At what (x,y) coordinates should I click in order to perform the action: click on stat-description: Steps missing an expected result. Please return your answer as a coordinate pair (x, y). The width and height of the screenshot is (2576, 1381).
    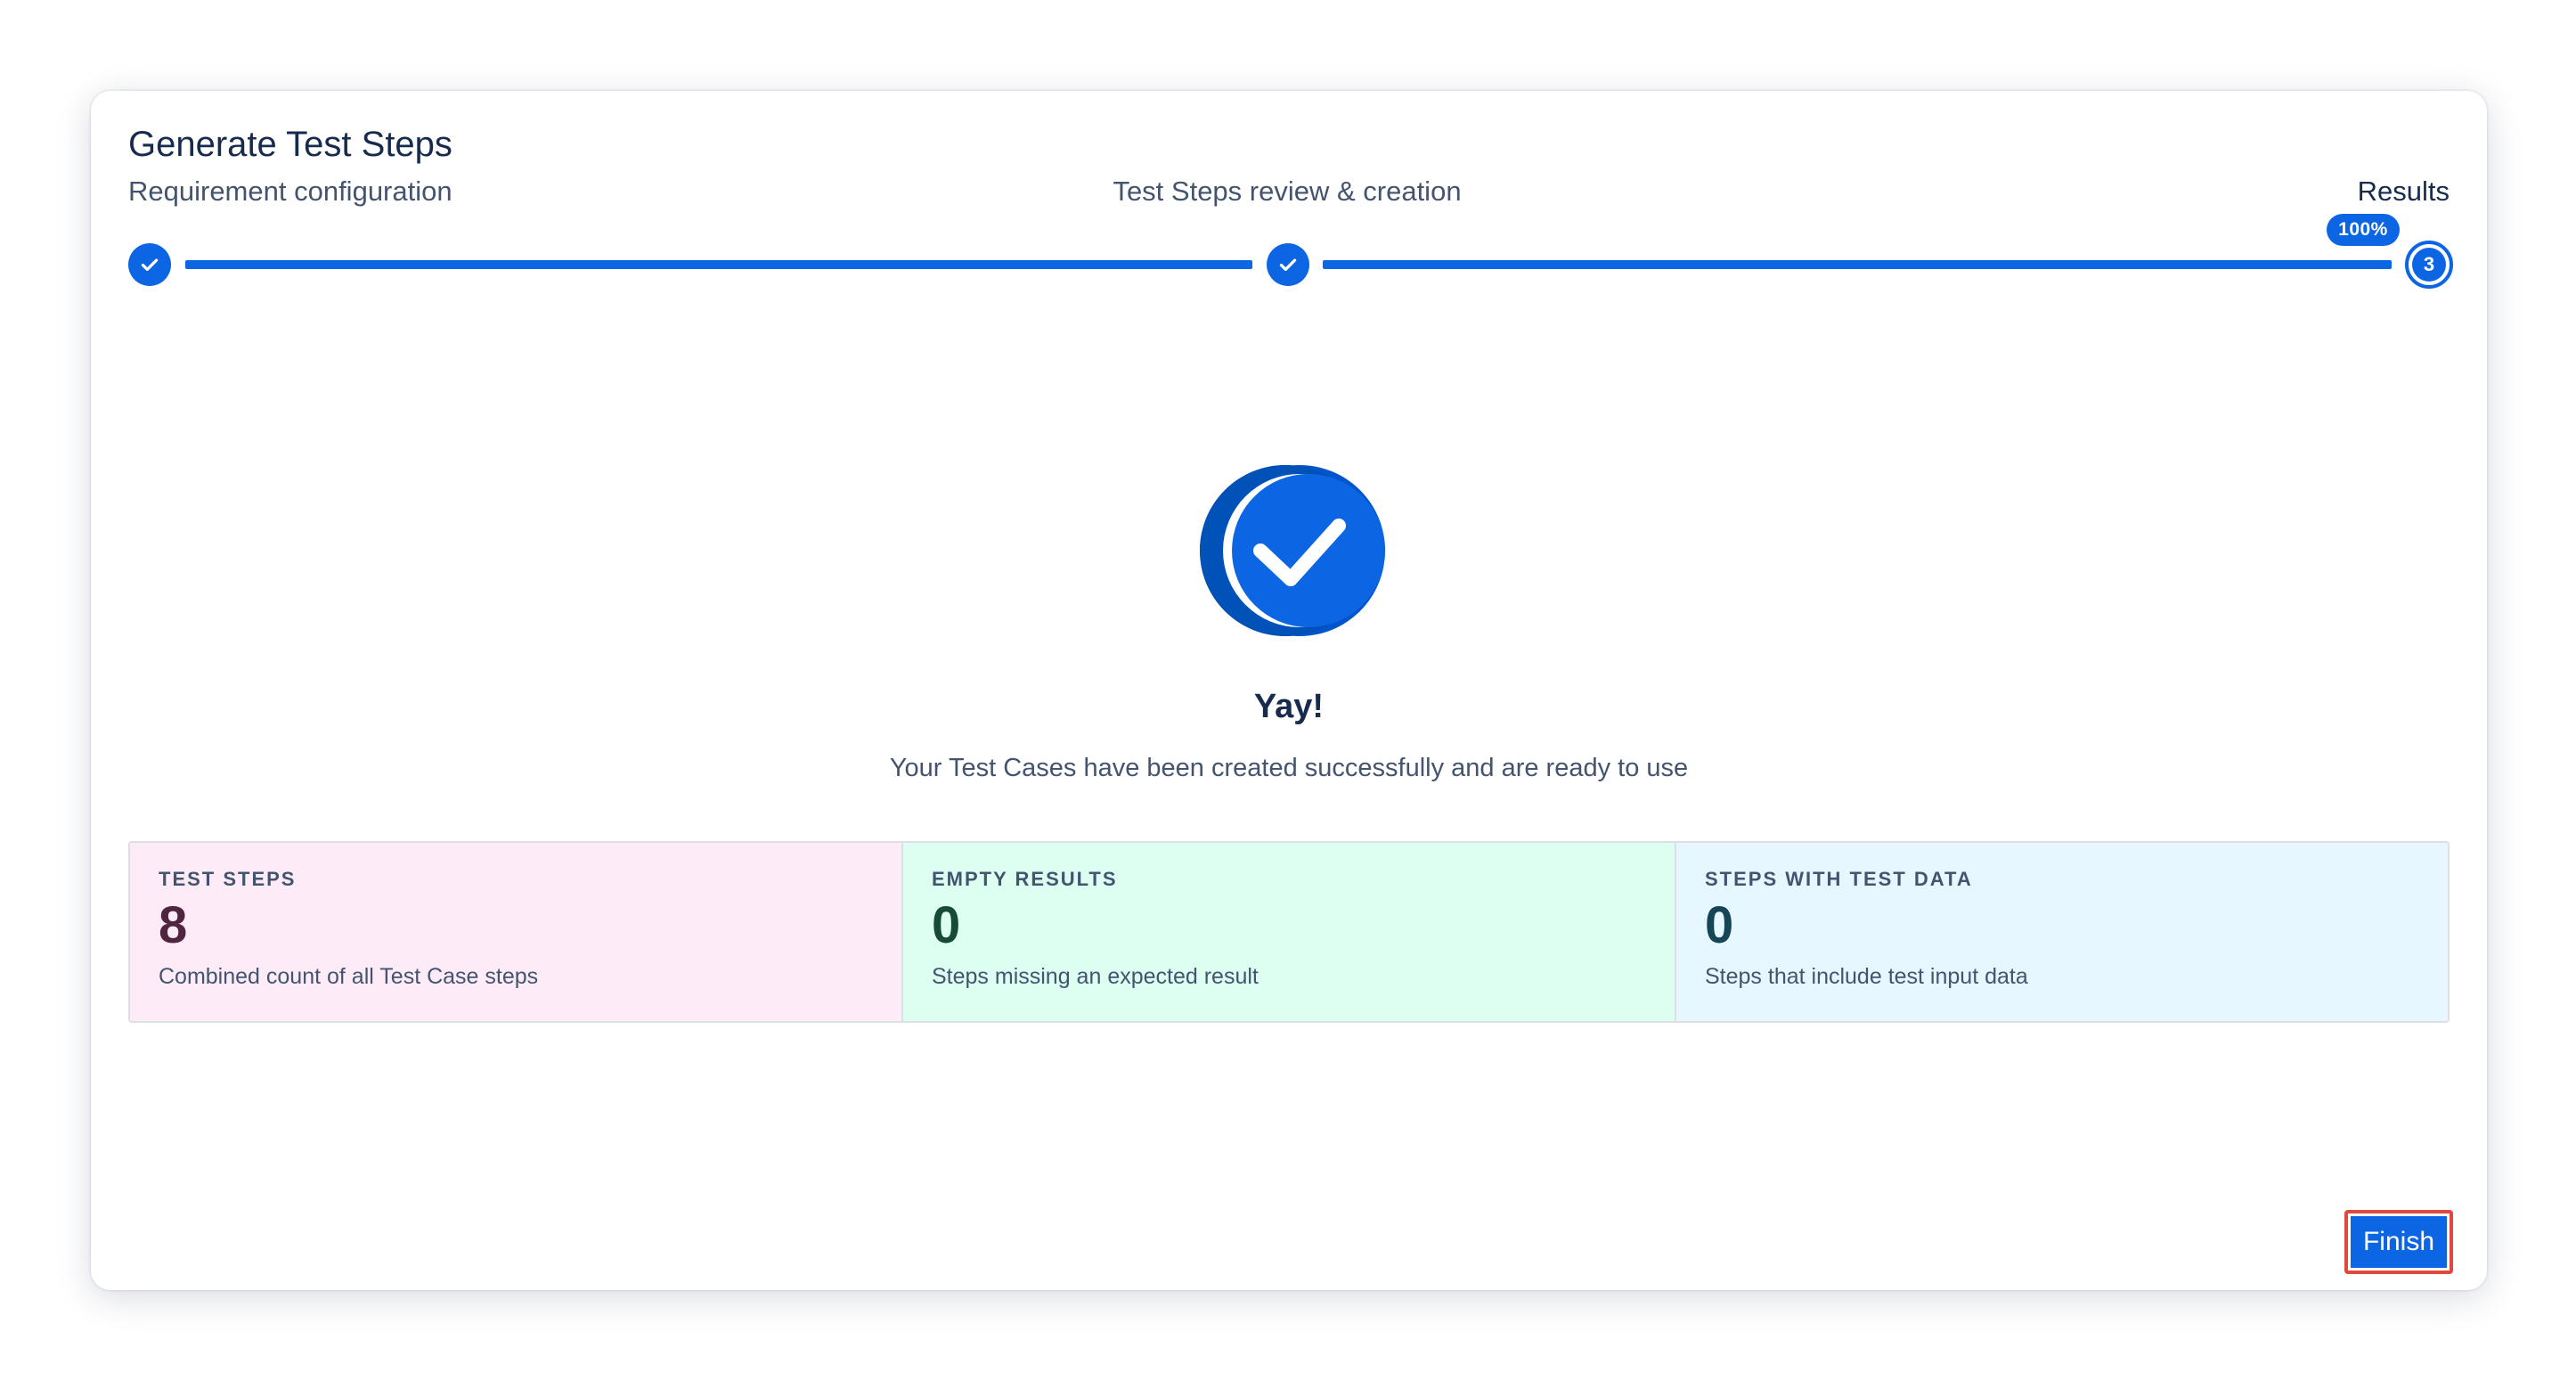
    Looking at the image, I should click on (1096, 977).